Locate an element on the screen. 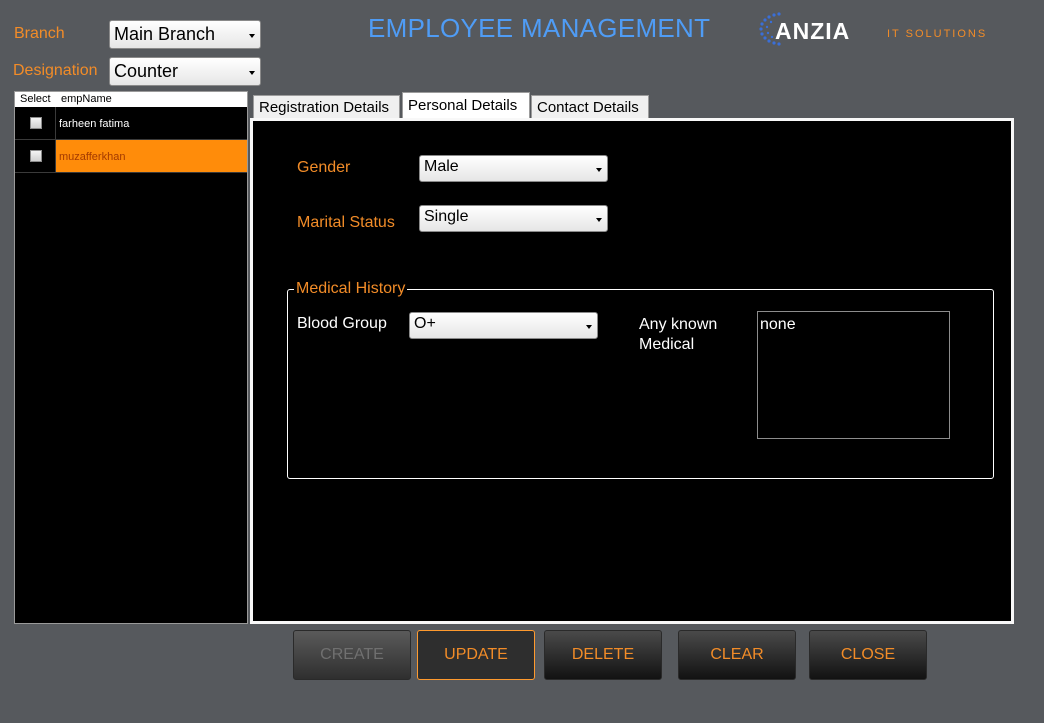  branch-select-value: Main Branch is located at coordinates (165, 34).